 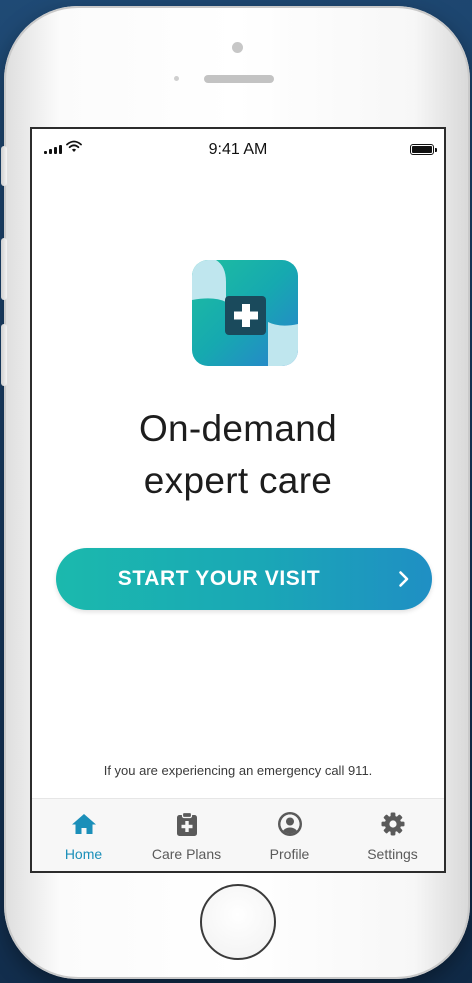 What do you see at coordinates (404, 579) in the screenshot?
I see `chevron-right-icon` at bounding box center [404, 579].